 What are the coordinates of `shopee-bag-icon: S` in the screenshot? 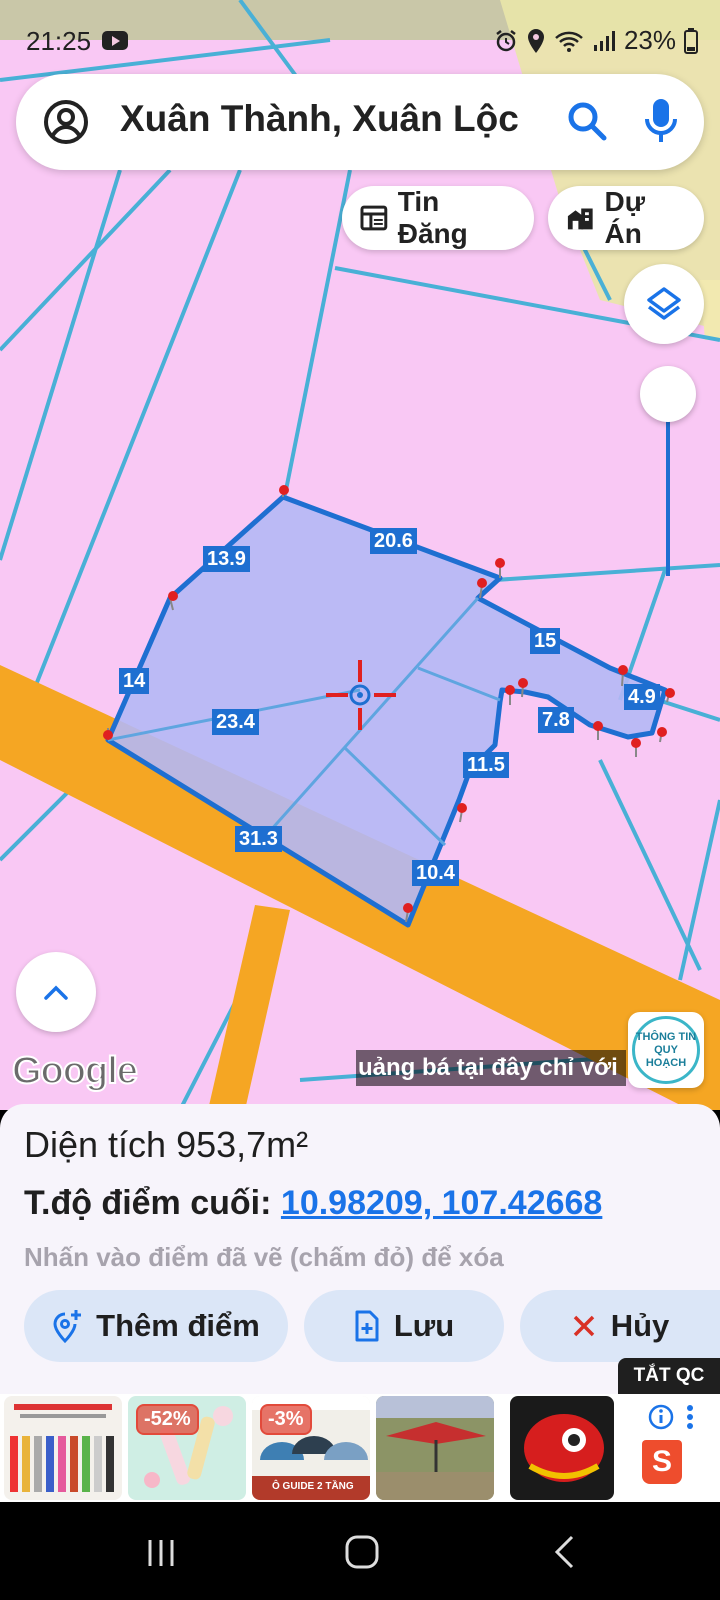 It's located at (662, 1462).